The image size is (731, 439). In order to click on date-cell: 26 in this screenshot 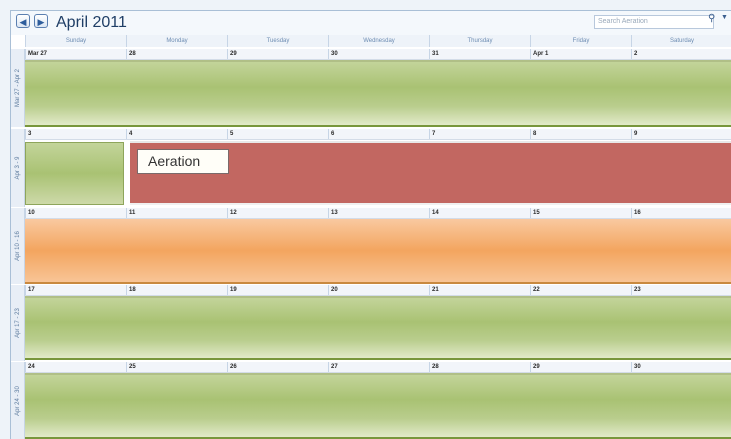, I will do `click(277, 367)`.